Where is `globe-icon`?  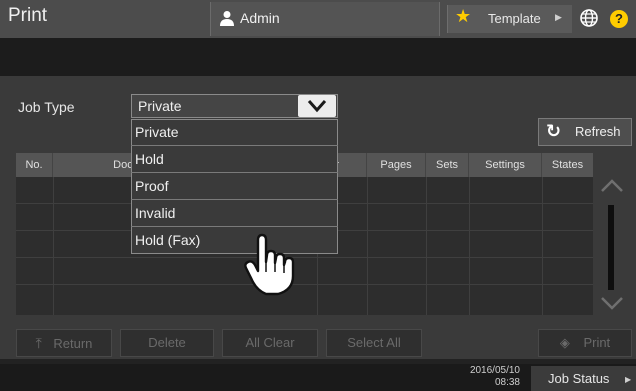
globe-icon is located at coordinates (589, 18).